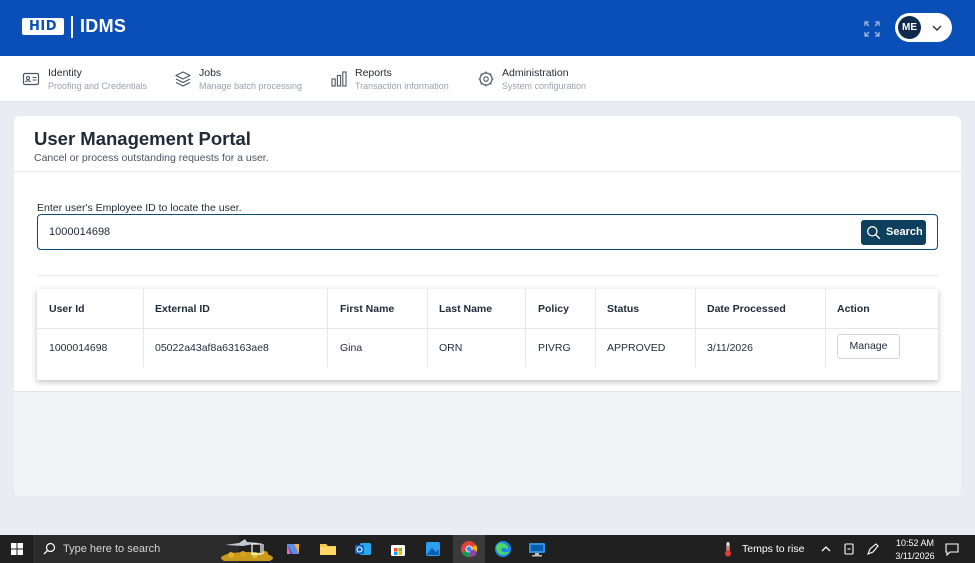 The height and width of the screenshot is (563, 975). Describe the element at coordinates (433, 549) in the screenshot. I see `photos-icon` at that location.